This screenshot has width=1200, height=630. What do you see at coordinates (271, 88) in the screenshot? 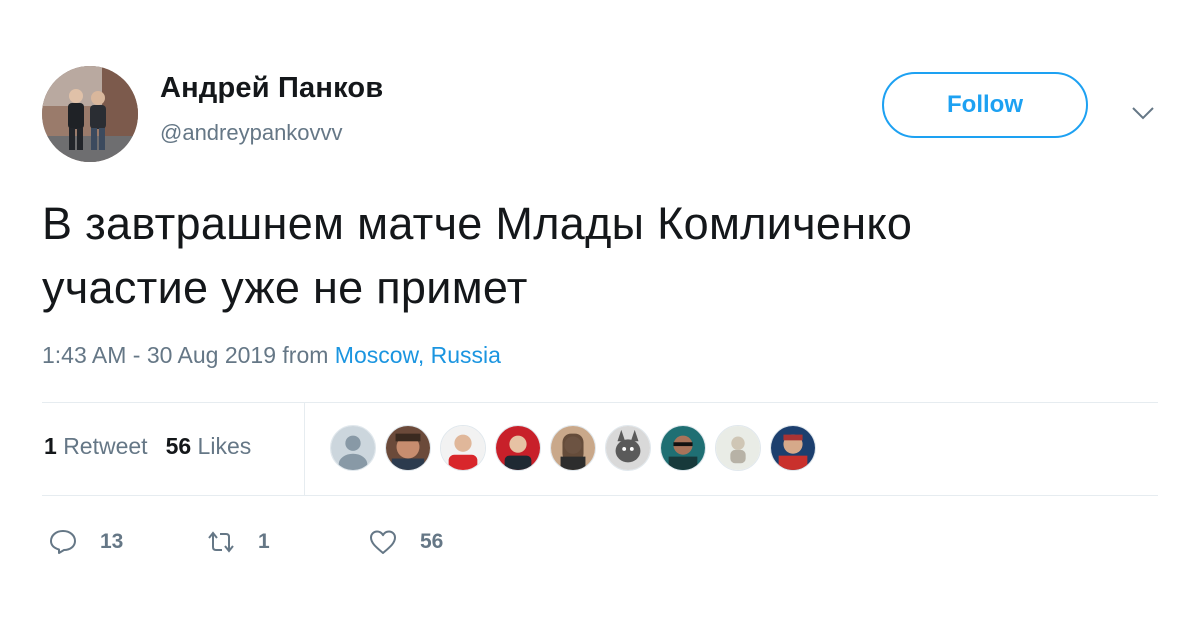
I see `user-name: Андрей Панков` at bounding box center [271, 88].